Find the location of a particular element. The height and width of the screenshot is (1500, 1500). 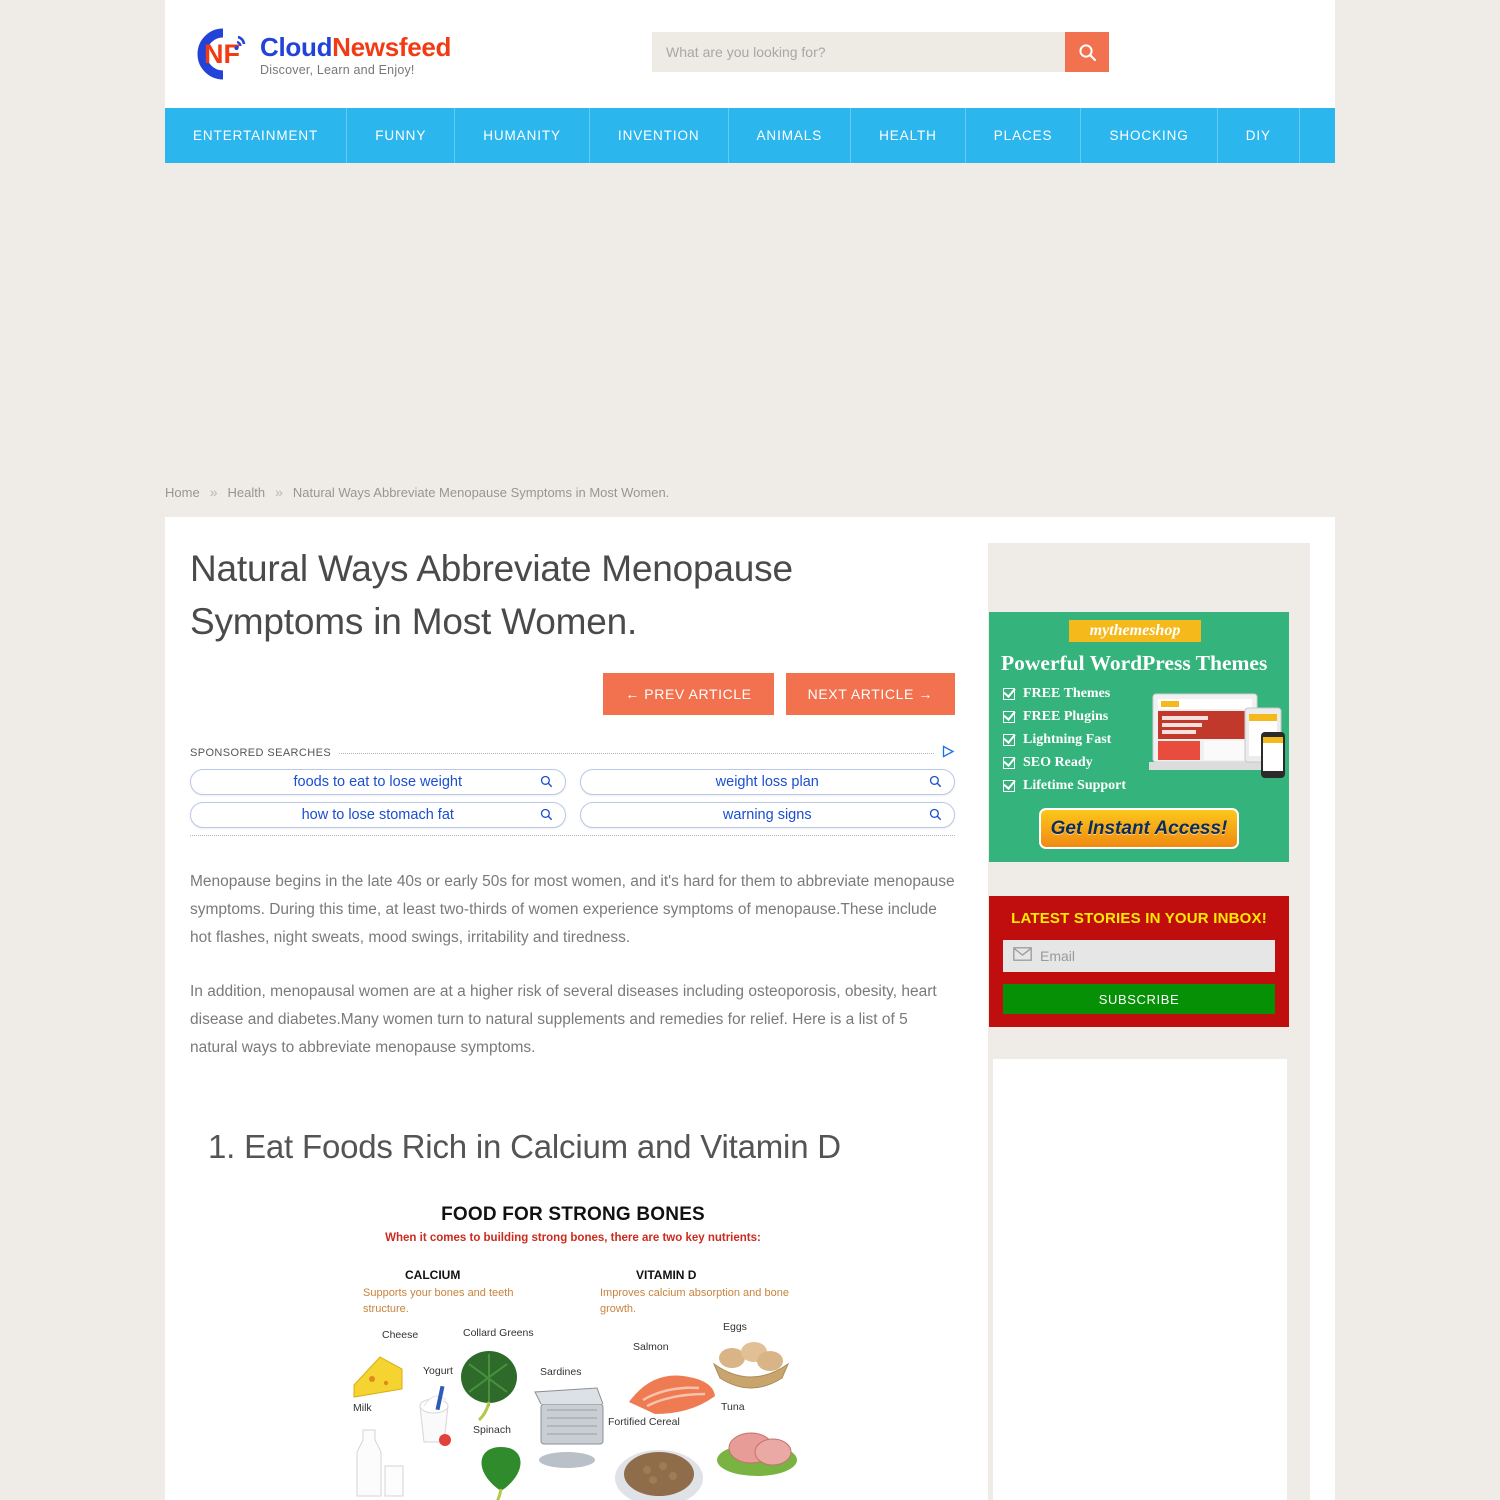

breadcrumb-category: Health is located at coordinates (246, 492).